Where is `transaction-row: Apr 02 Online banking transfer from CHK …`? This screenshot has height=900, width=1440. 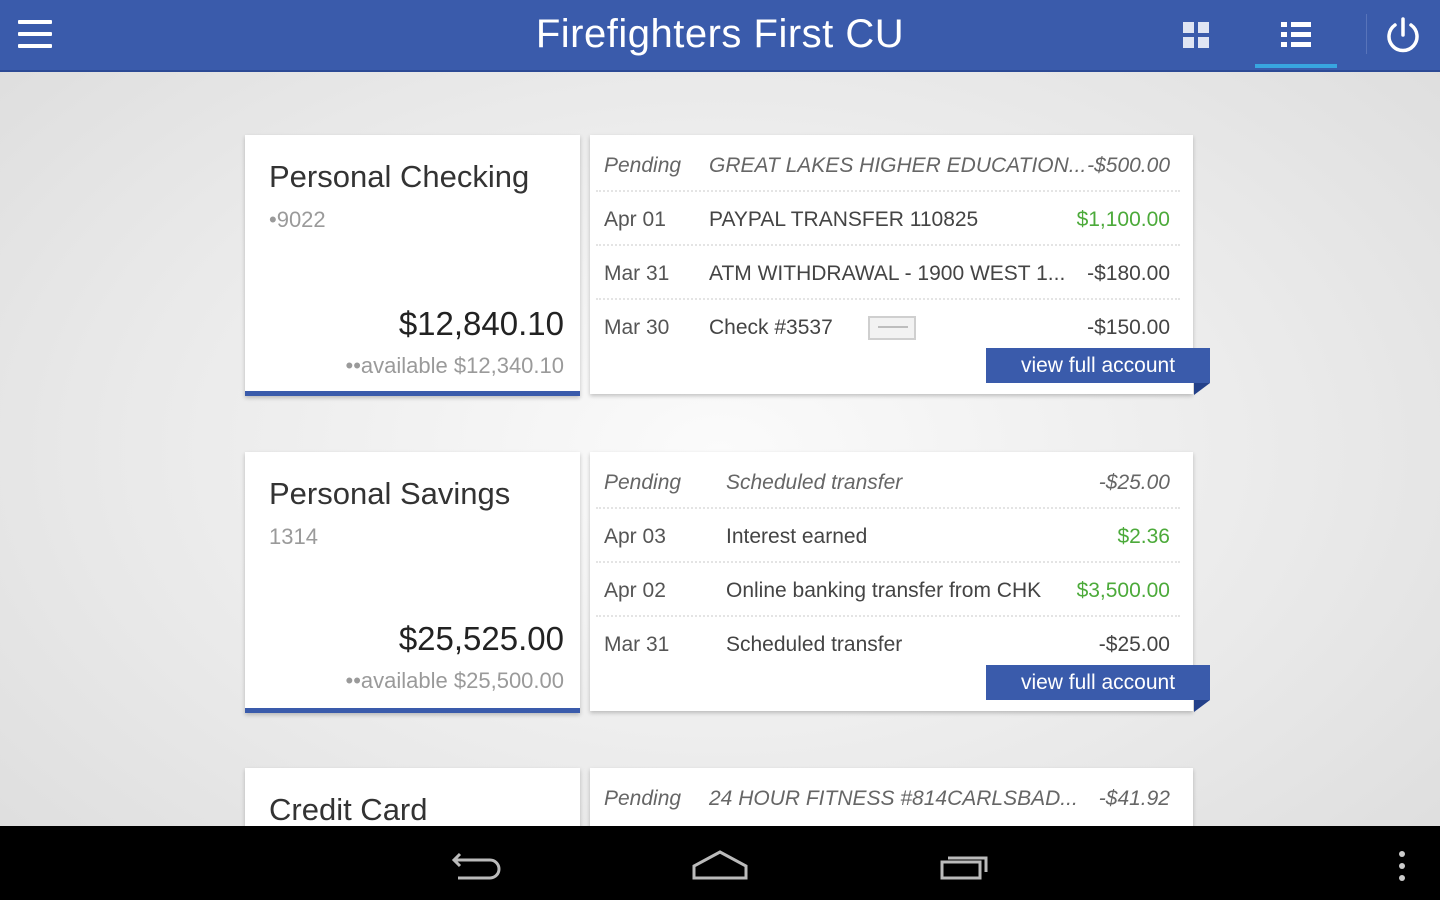 transaction-row: Apr 02 Online banking transfer from CHK … is located at coordinates (888, 590).